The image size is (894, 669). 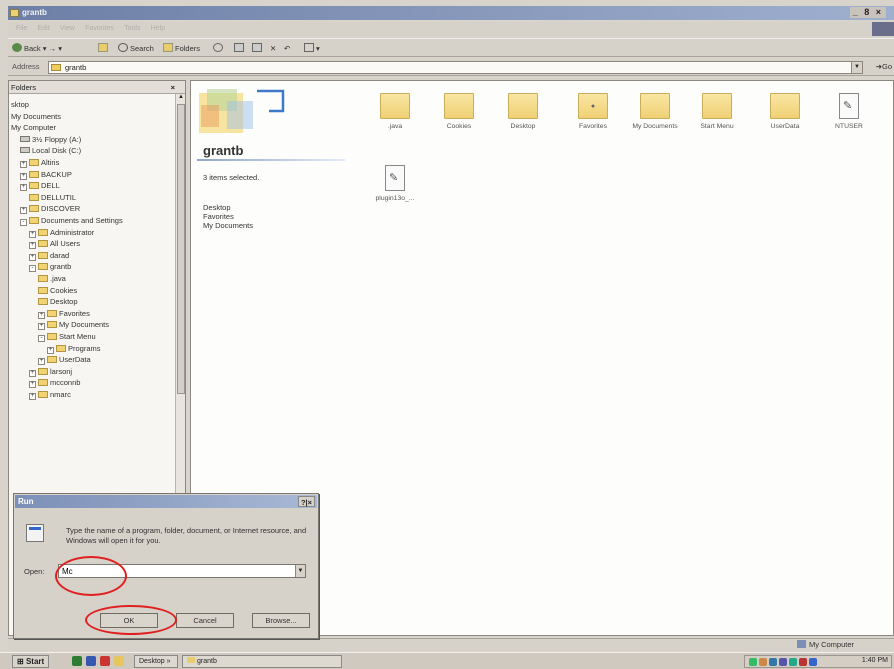 I want to click on menu-edit: Edit, so click(x=44, y=29).